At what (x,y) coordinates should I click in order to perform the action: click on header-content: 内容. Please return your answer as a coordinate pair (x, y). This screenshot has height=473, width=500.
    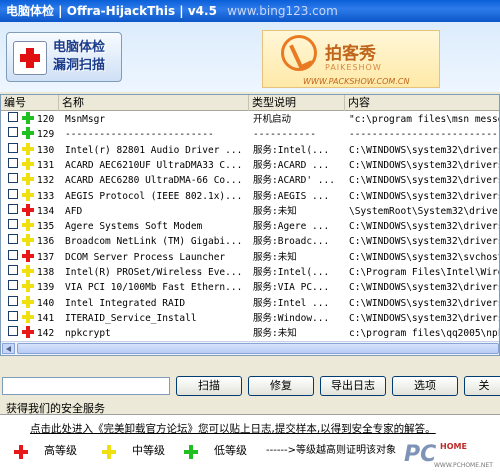
    Looking at the image, I should click on (422, 103).